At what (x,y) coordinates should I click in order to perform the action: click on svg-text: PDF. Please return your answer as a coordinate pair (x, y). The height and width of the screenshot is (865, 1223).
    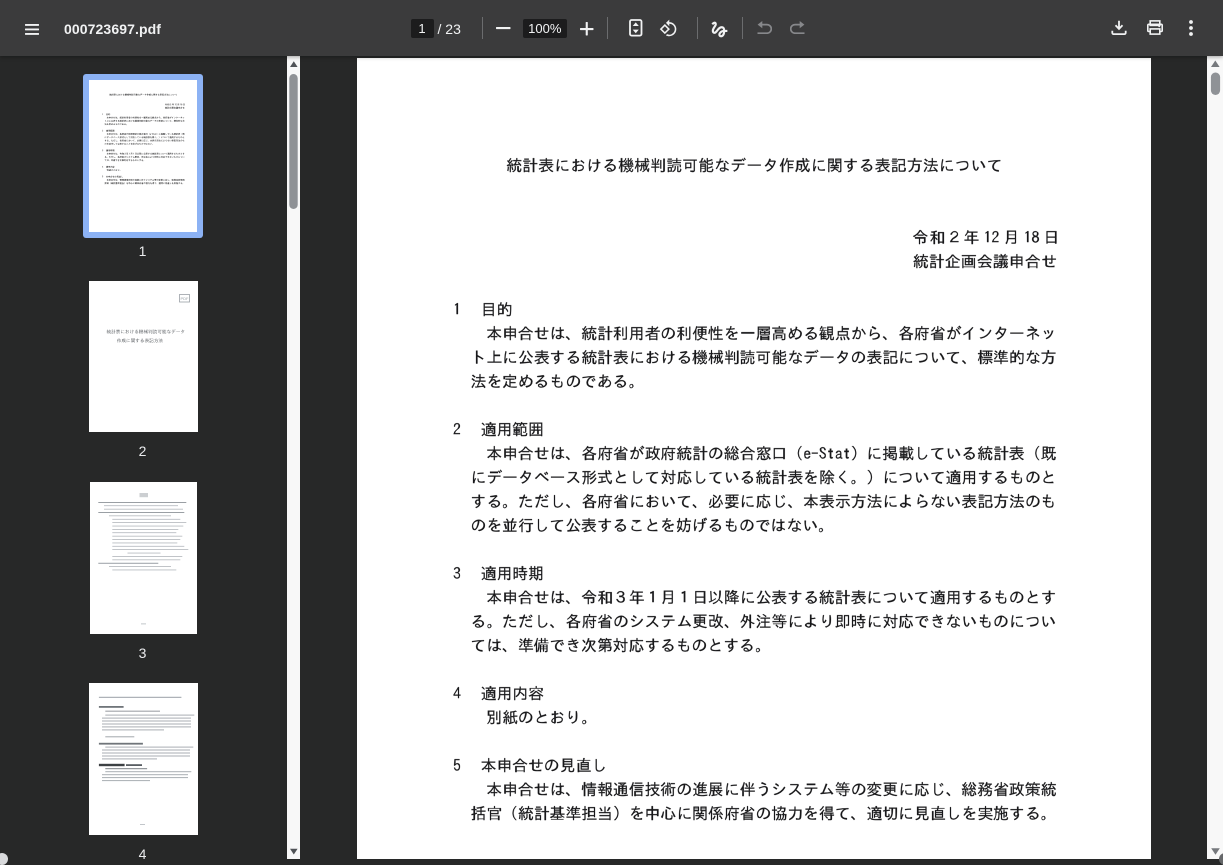
    Looking at the image, I should click on (184, 298).